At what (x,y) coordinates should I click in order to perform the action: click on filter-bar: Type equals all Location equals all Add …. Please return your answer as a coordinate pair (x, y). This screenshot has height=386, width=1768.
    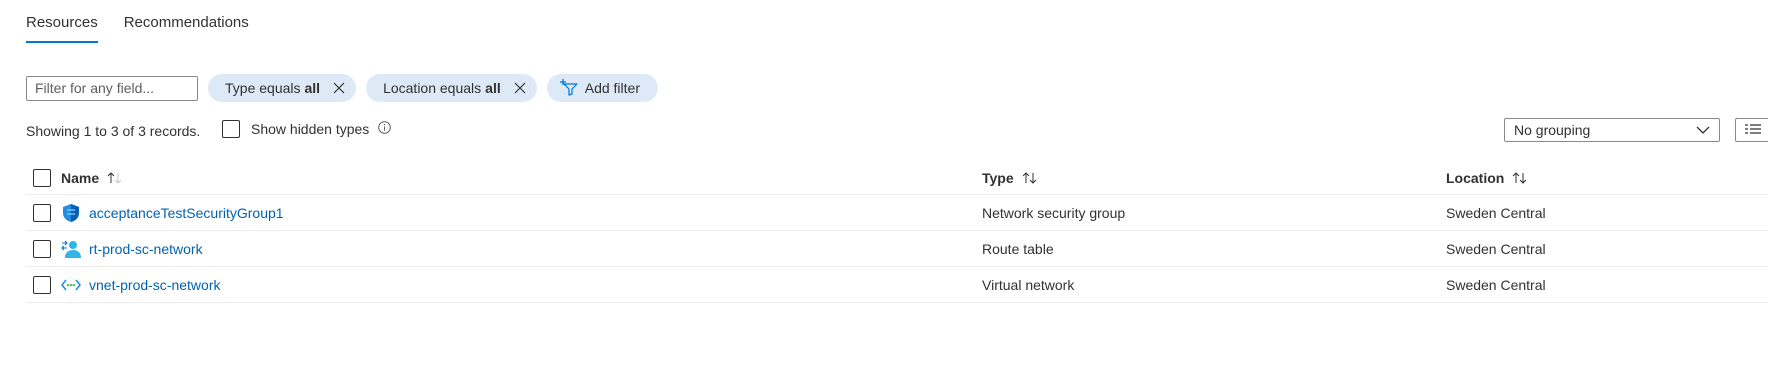
    Looking at the image, I should click on (342, 88).